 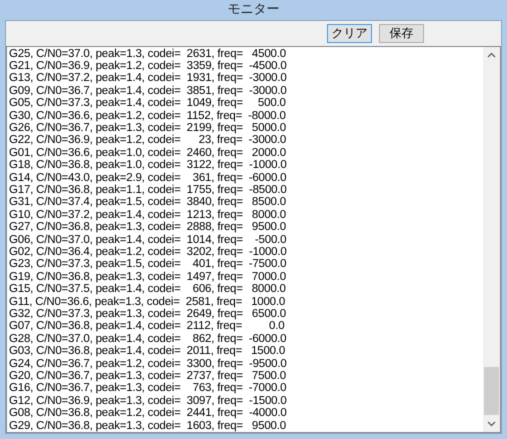 I want to click on log-line: G27, C/N0=36.8, peak=1.3, codei= 2888, freq= 9500.0, so click(x=148, y=227).